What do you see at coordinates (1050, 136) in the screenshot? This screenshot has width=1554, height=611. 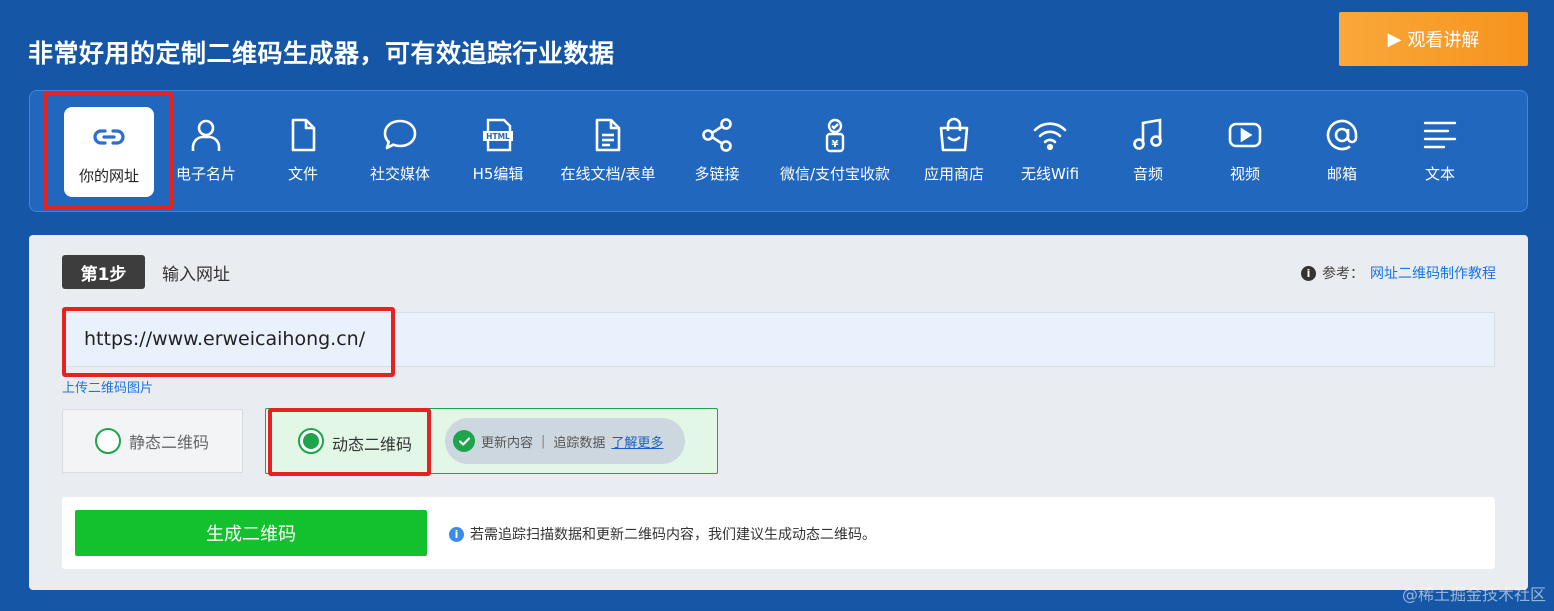 I see `wifi-icon` at bounding box center [1050, 136].